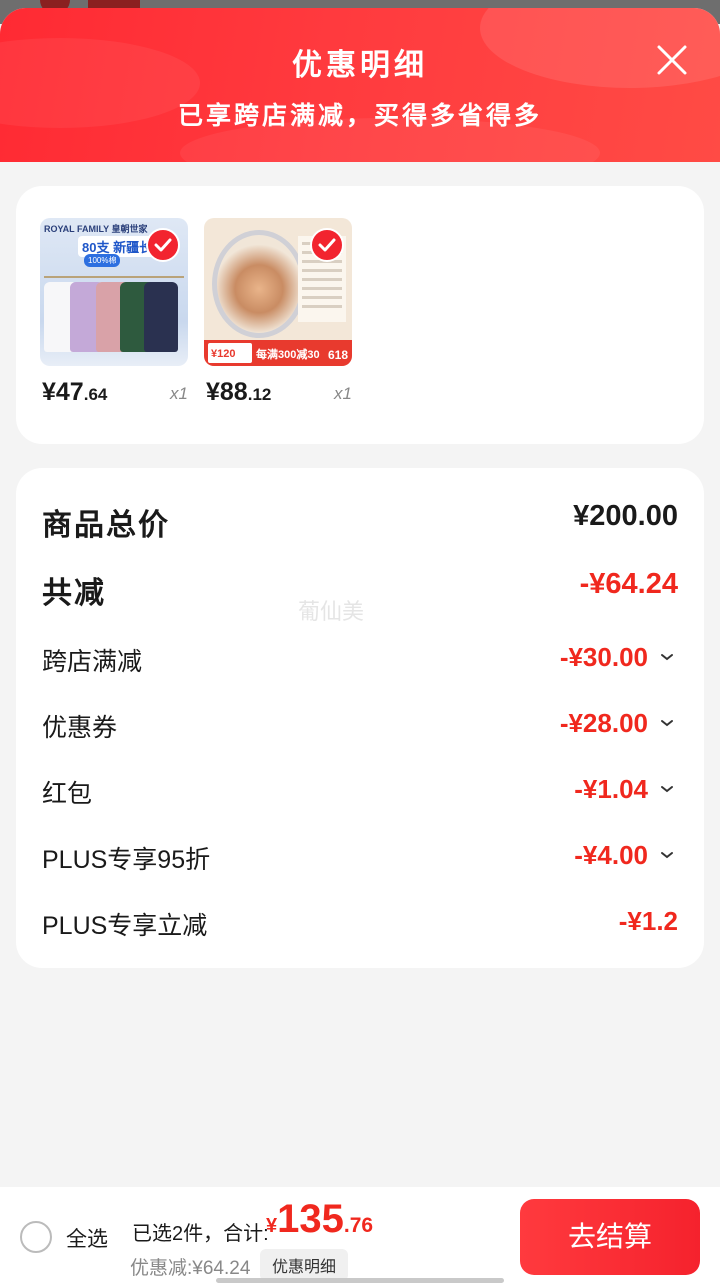 Image resolution: width=720 pixels, height=1287 pixels. What do you see at coordinates (625, 516) in the screenshot?
I see `row-value: ¥200.00` at bounding box center [625, 516].